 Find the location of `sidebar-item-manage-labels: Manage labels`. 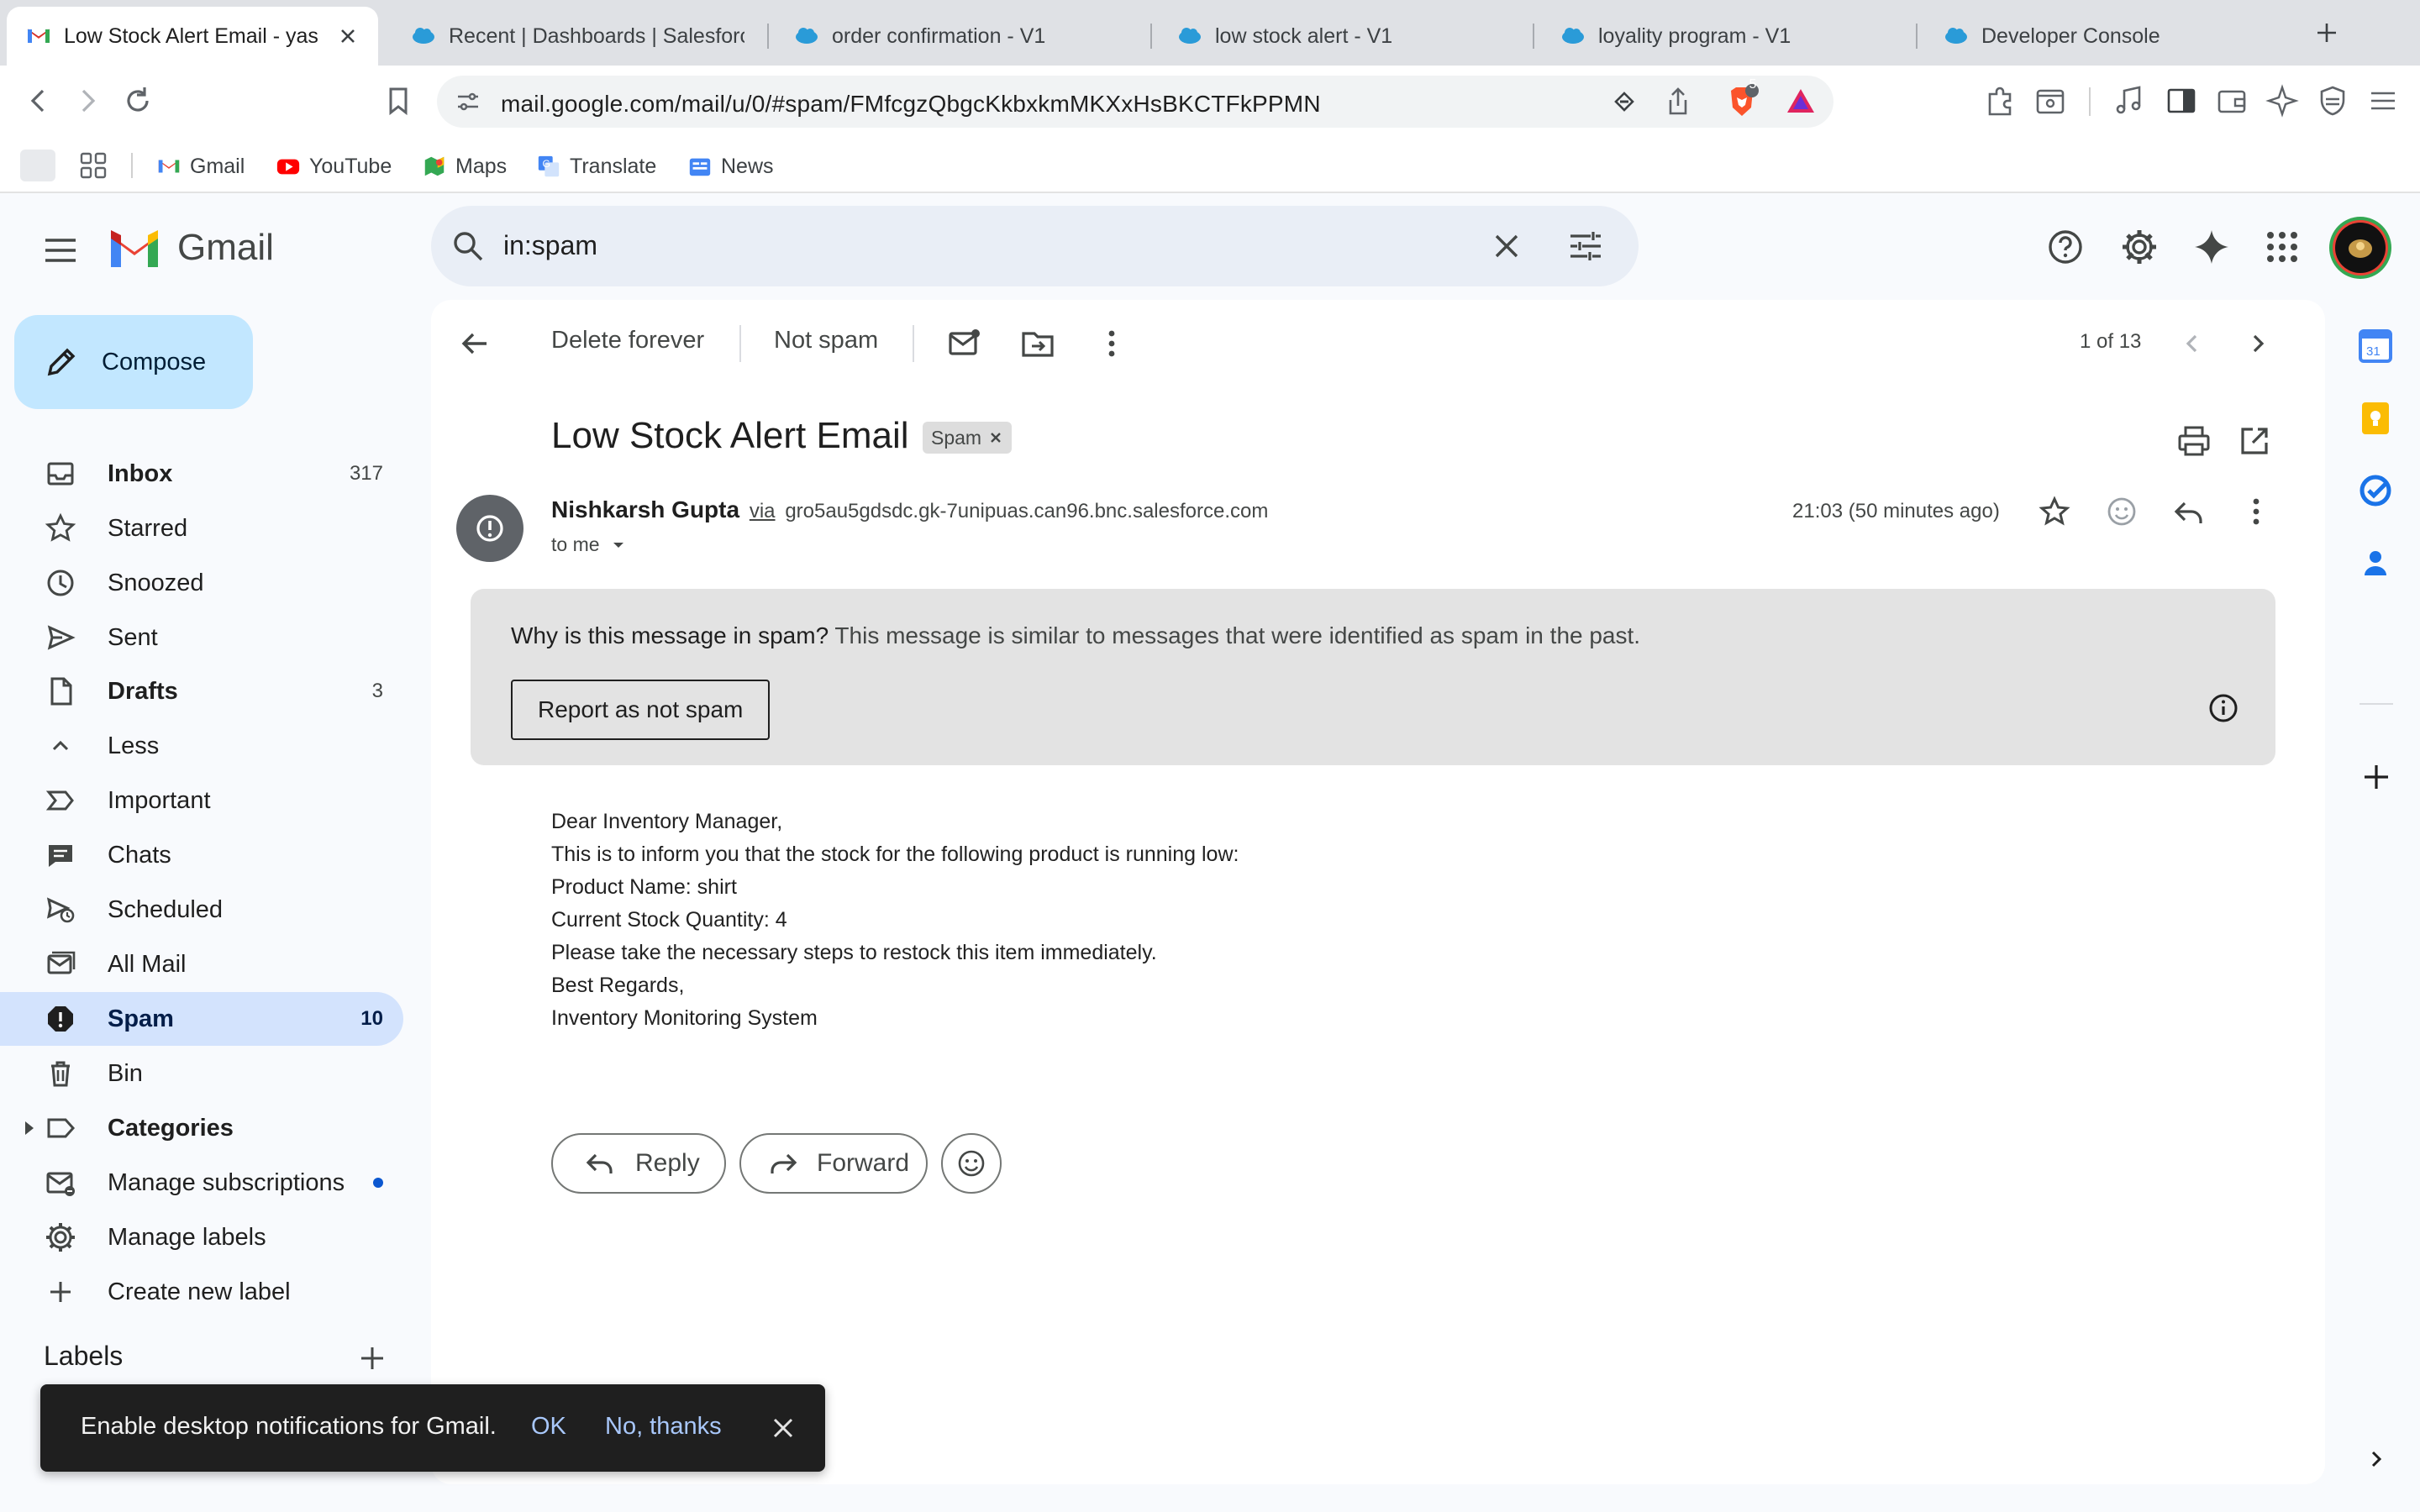

sidebar-item-manage-labels: Manage labels is located at coordinates (202, 1237).